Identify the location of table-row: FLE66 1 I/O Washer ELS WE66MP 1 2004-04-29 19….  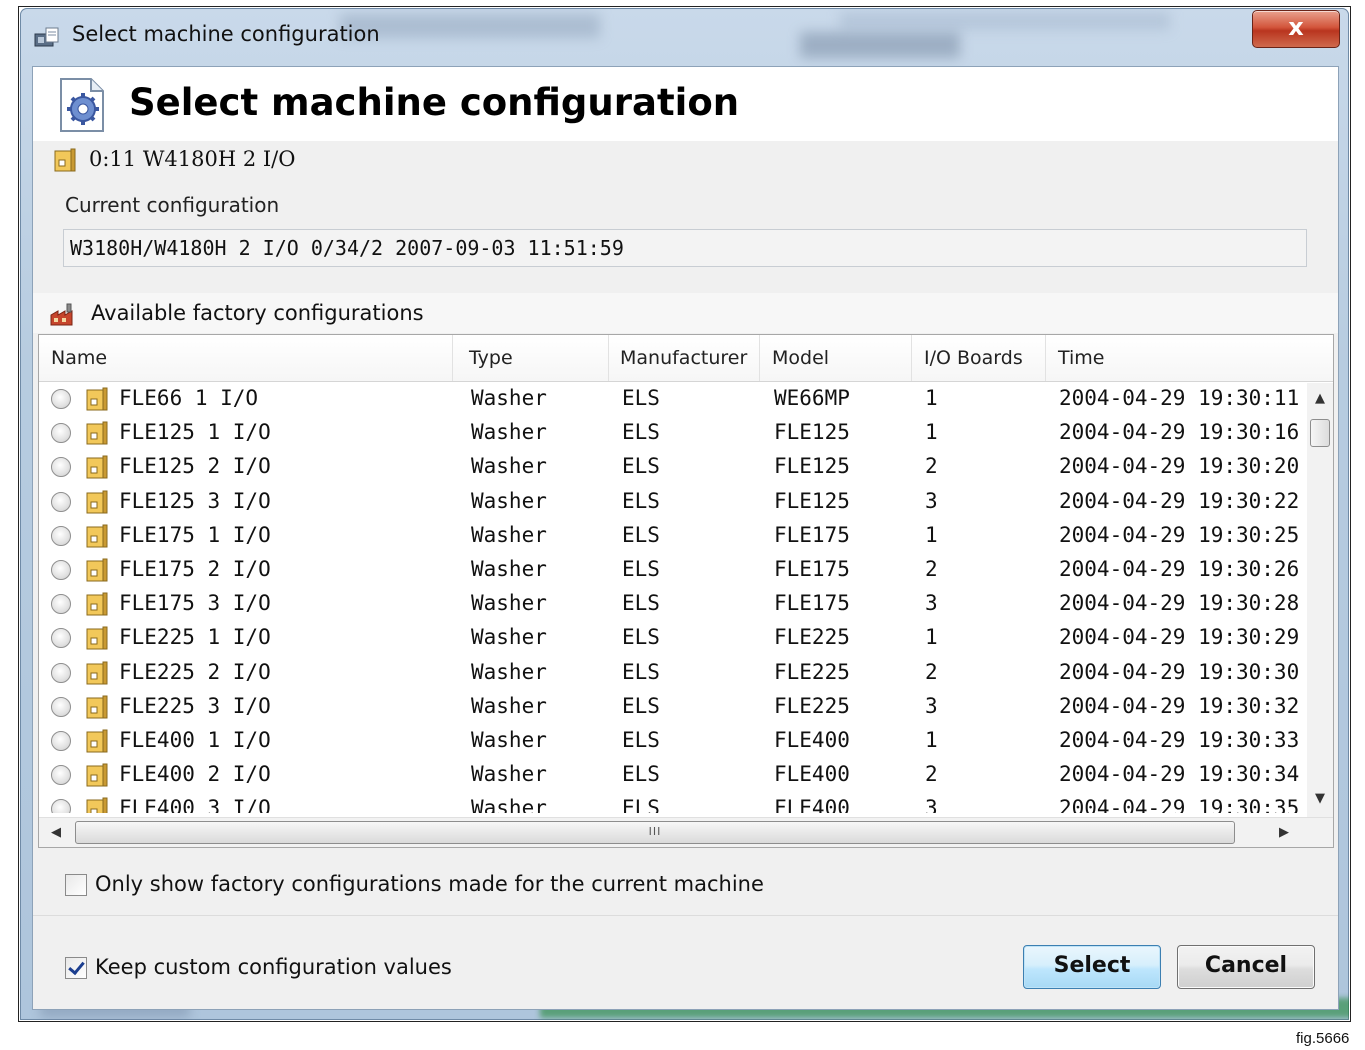
(673, 400).